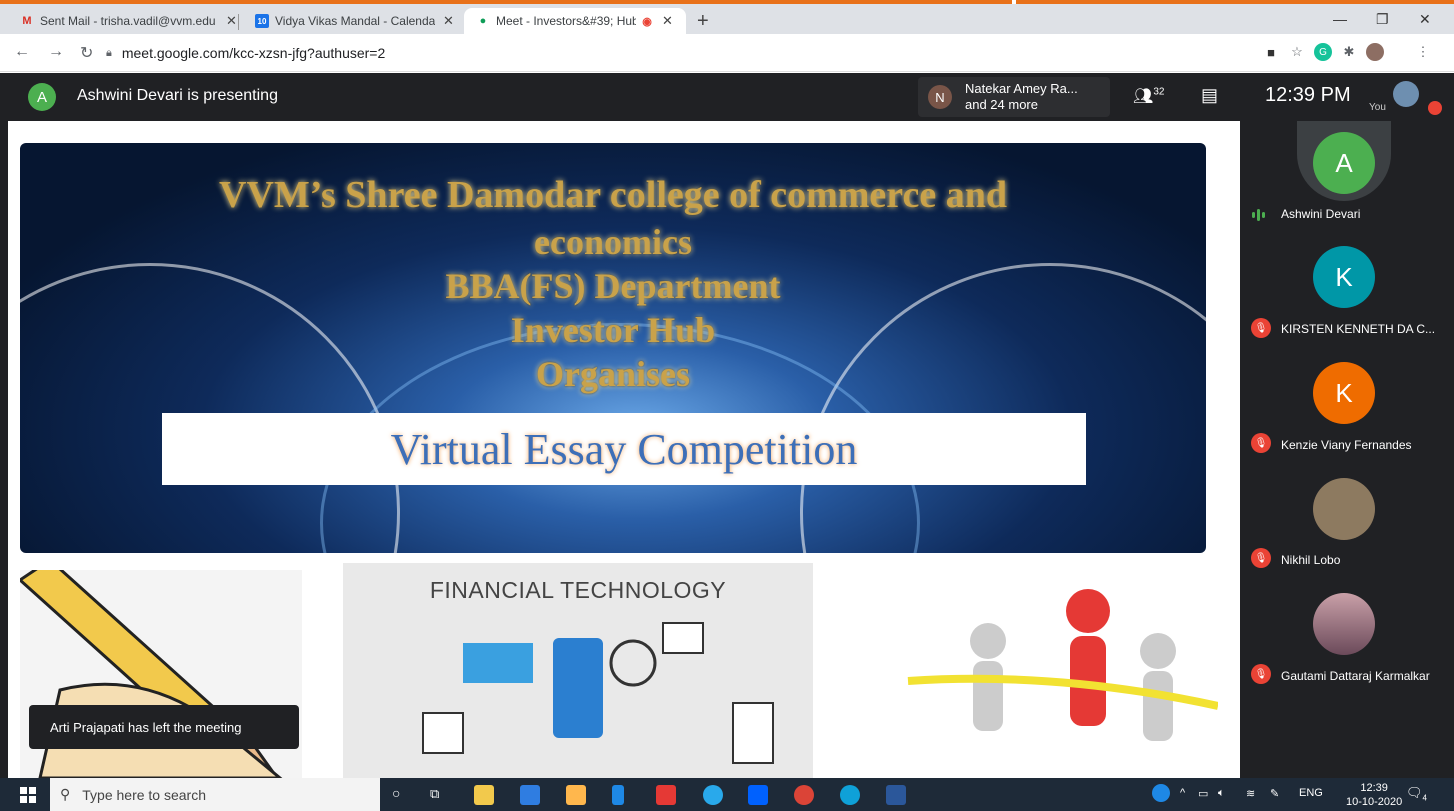 Image resolution: width=1454 pixels, height=811 pixels. Describe the element at coordinates (253, 53) in the screenshot. I see `url-text: meet.google.com/kcc-xzsn-jfg?authuser=2` at that location.